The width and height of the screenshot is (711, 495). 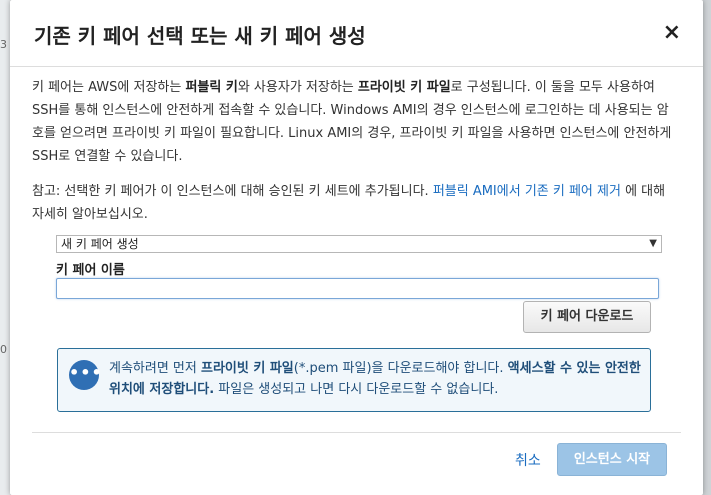 I want to click on speech-bubble-icon: •••, so click(x=85, y=375).